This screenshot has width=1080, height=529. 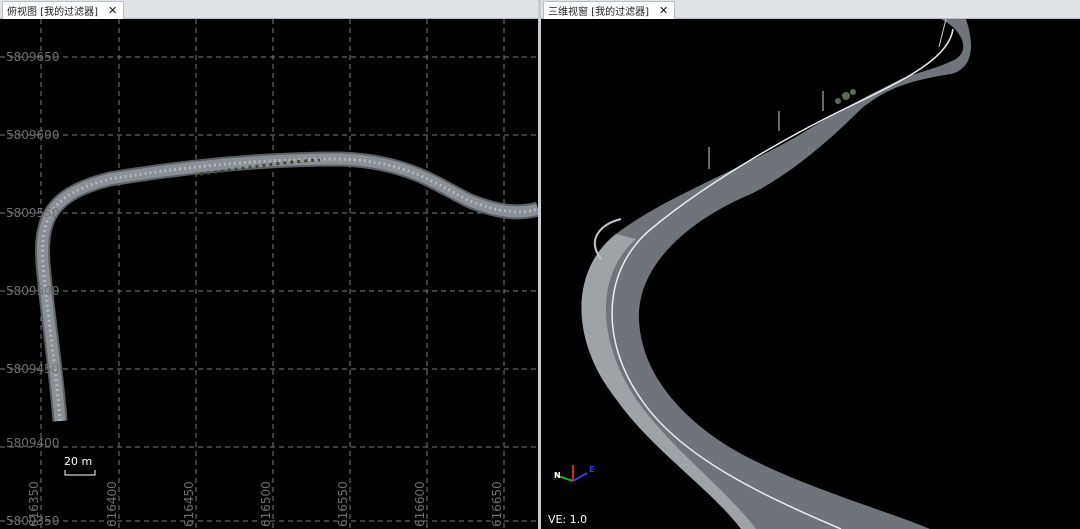 I want to click on tab-top-view: 俯视图 [我的过滤器] ✕, so click(x=63, y=10).